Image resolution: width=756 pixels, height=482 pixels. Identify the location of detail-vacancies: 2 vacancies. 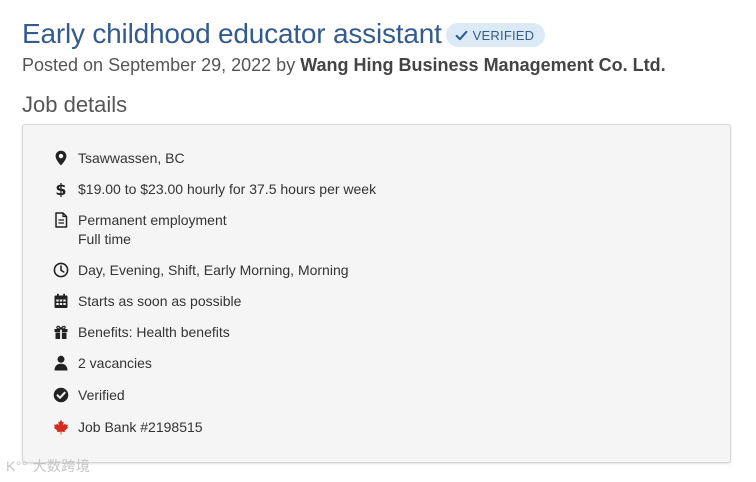
(102, 363).